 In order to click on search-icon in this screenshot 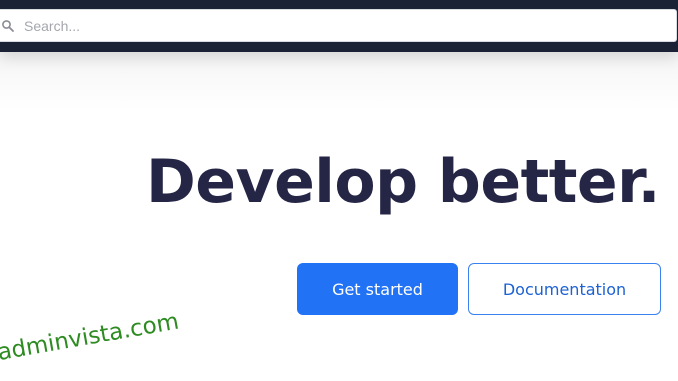, I will do `click(8, 26)`.